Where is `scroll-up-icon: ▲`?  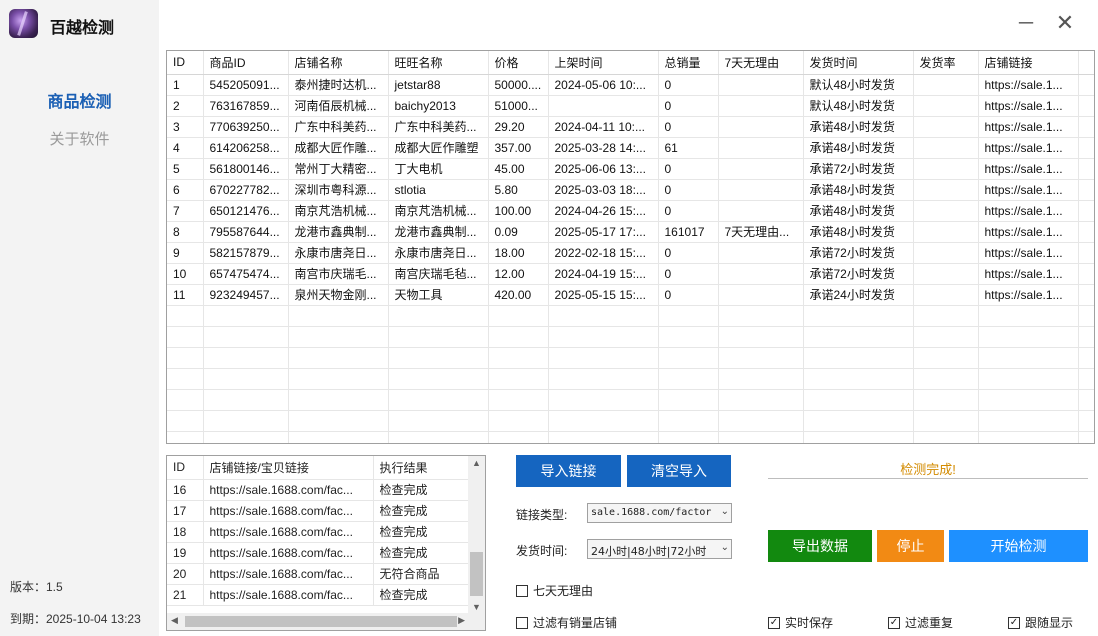 scroll-up-icon: ▲ is located at coordinates (476, 463).